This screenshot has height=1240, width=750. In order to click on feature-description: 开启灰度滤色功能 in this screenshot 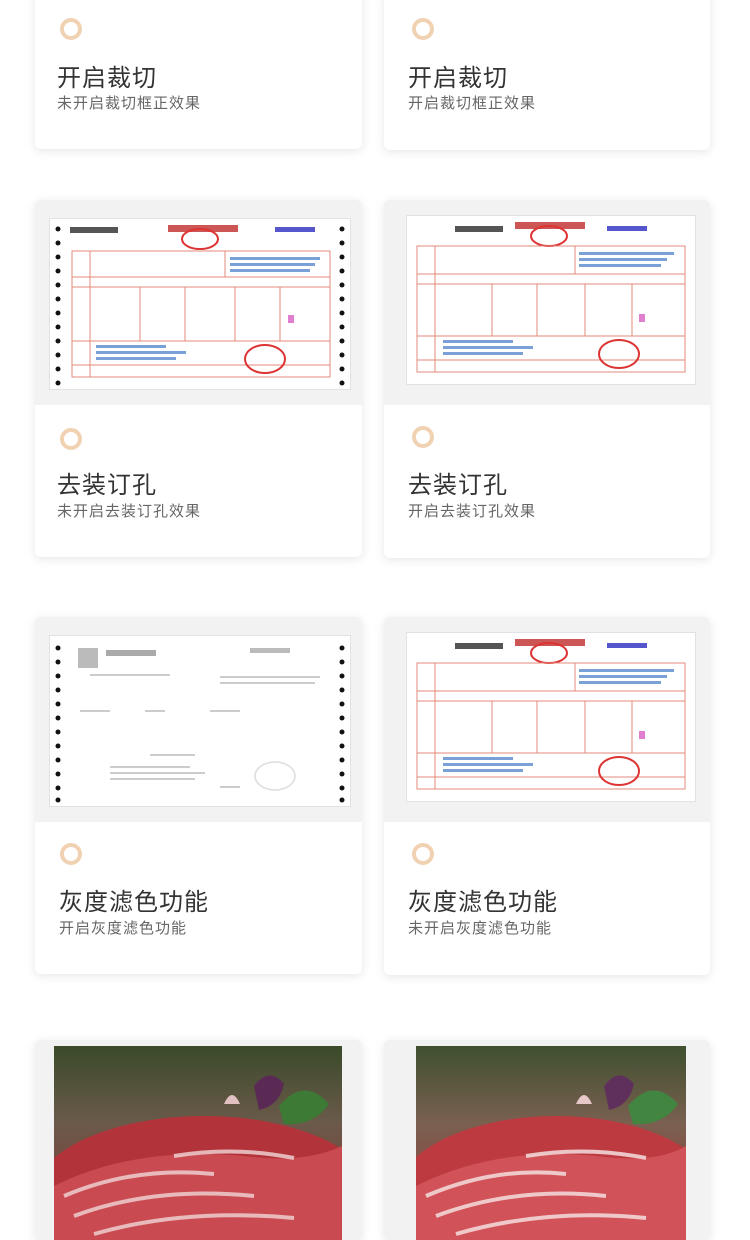, I will do `click(123, 928)`.